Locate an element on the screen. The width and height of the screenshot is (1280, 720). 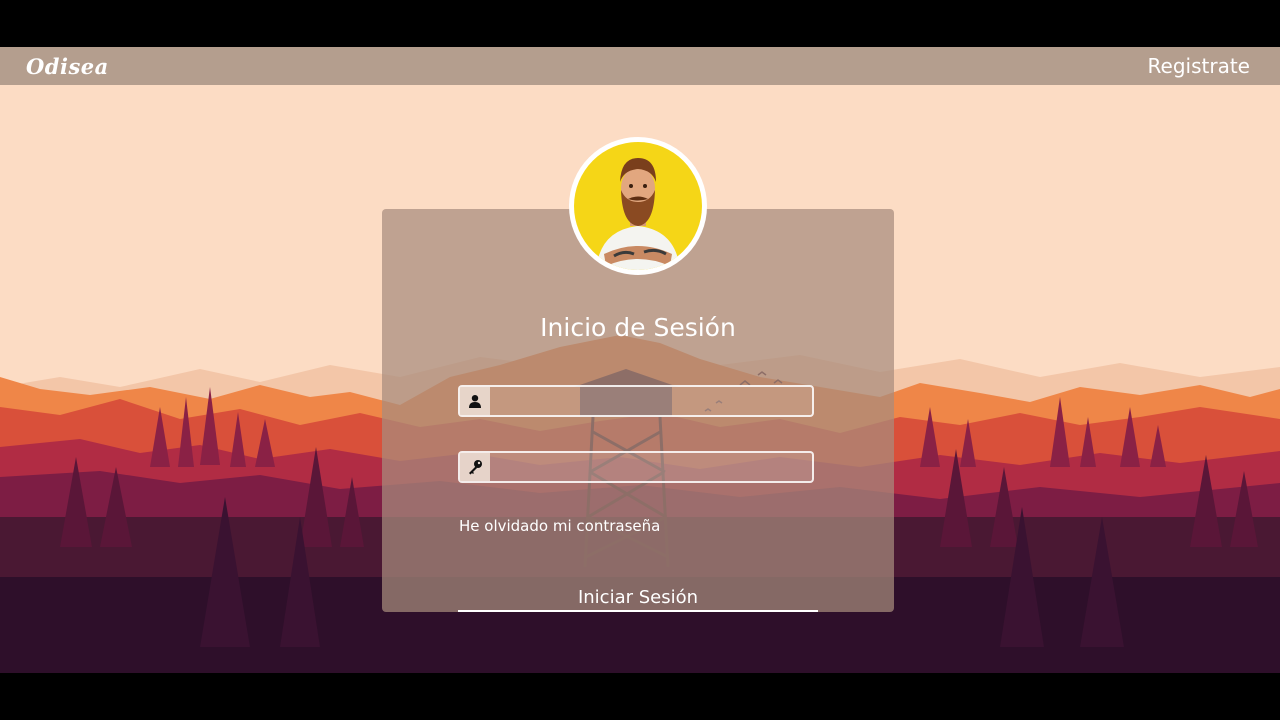
user-icon is located at coordinates (475, 401).